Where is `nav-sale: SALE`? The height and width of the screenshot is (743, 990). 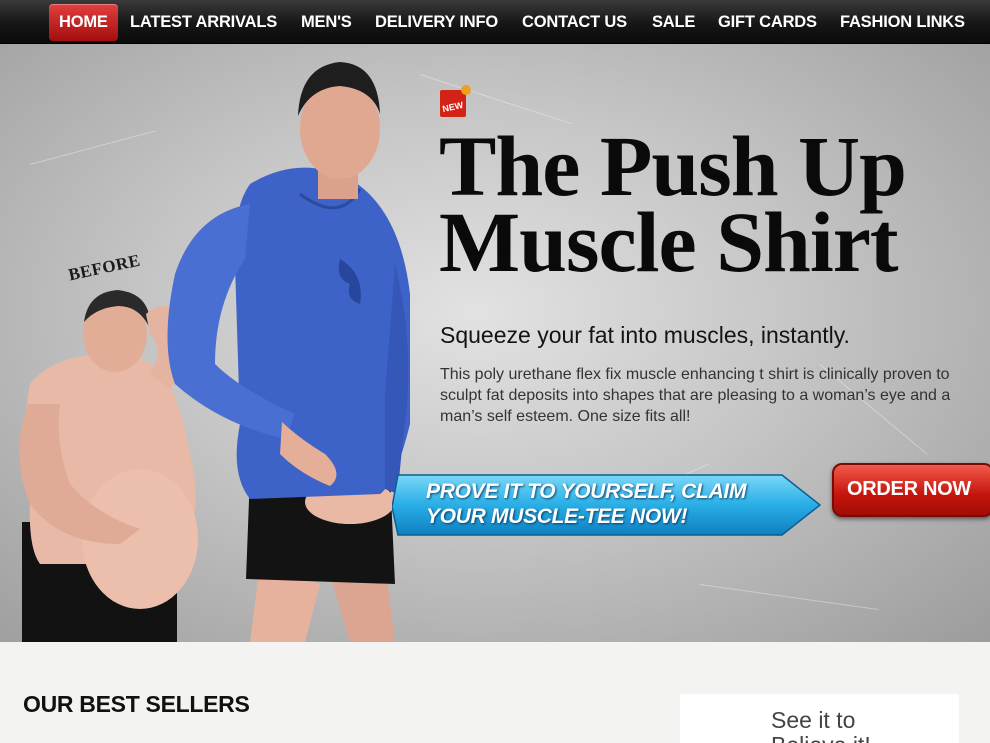 nav-sale: SALE is located at coordinates (673, 22).